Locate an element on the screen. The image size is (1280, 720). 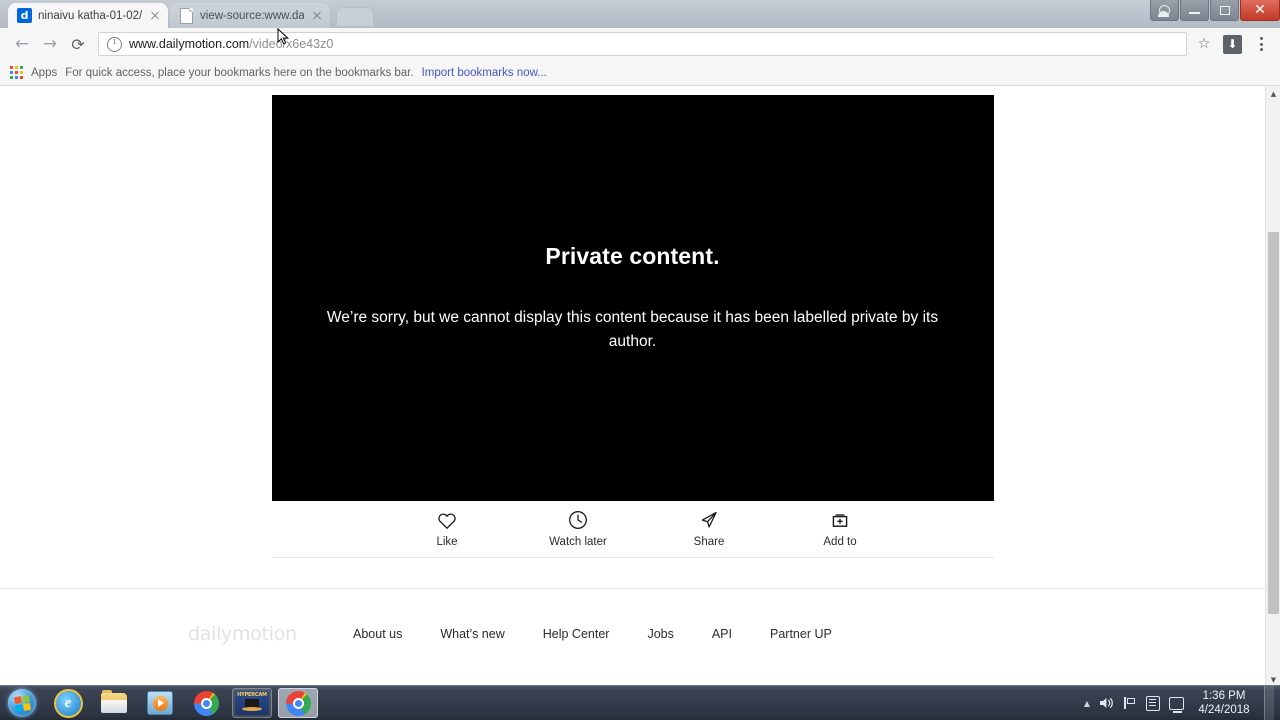
reload-button: ⟳ is located at coordinates (78, 44).